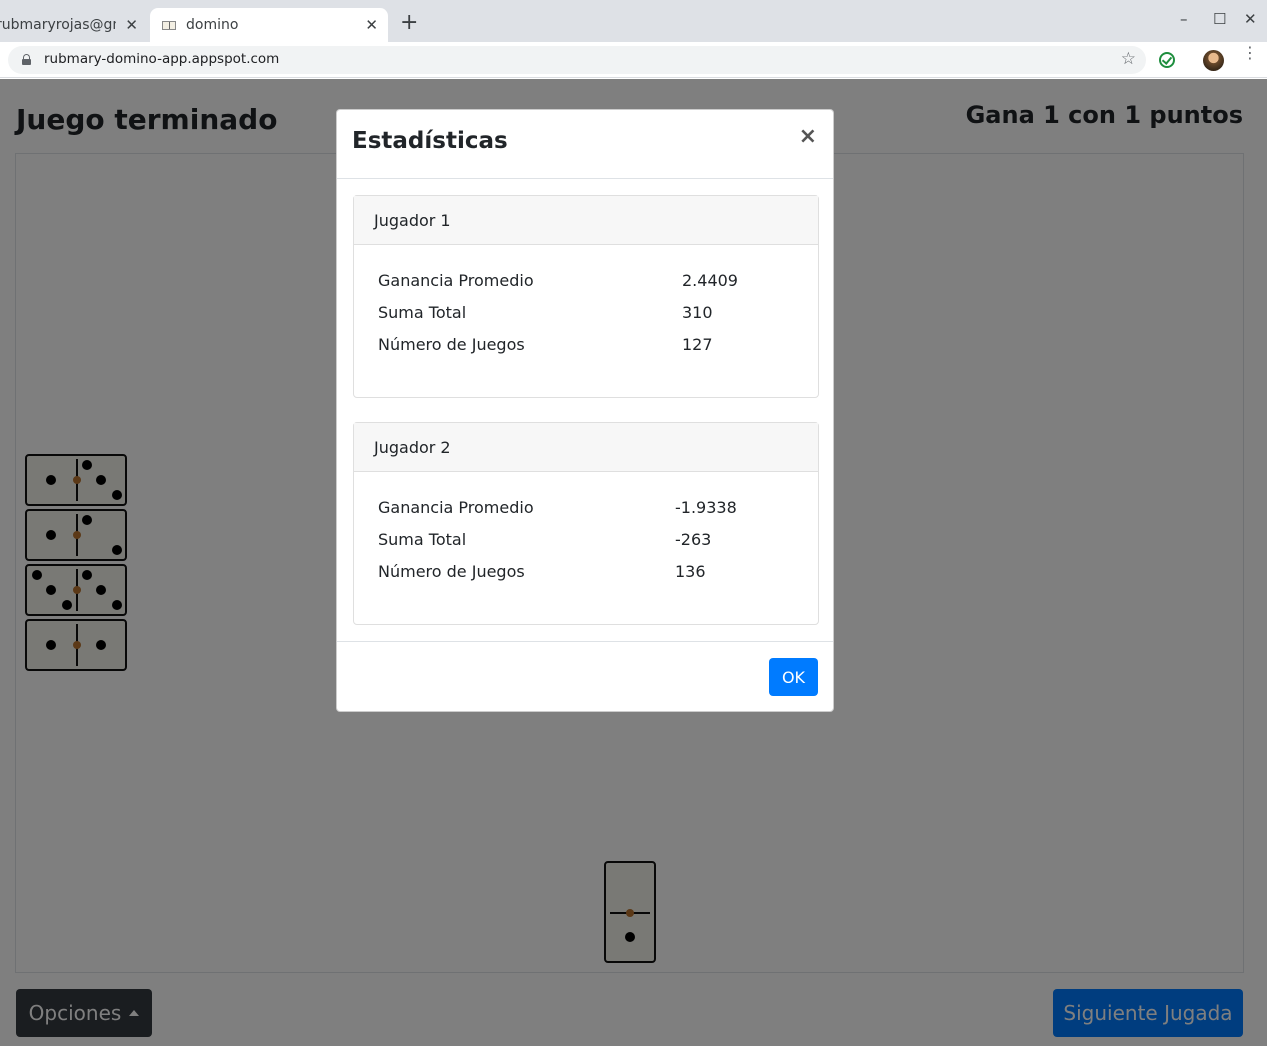  I want to click on player-name: Jugador 1, so click(586, 220).